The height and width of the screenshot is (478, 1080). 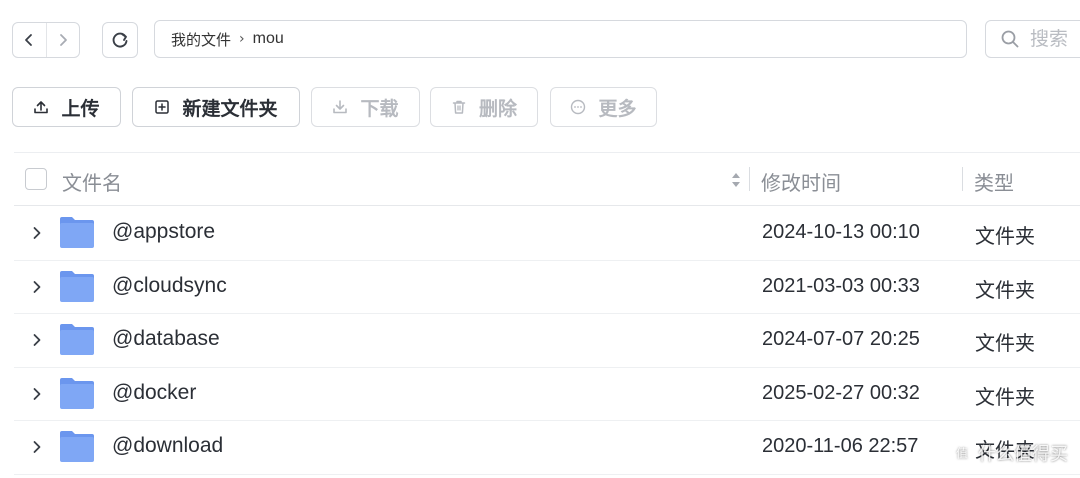 What do you see at coordinates (841, 232) in the screenshot?
I see `file-modified: 2024-10-13 00:10` at bounding box center [841, 232].